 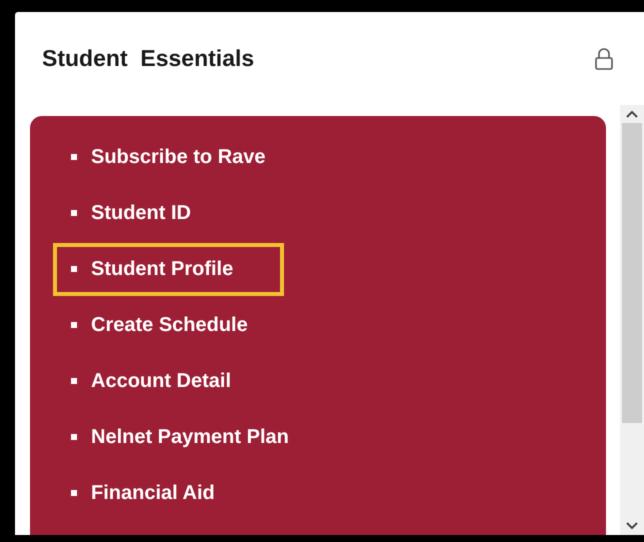 What do you see at coordinates (147, 213) in the screenshot?
I see `essentials-link: Student ID` at bounding box center [147, 213].